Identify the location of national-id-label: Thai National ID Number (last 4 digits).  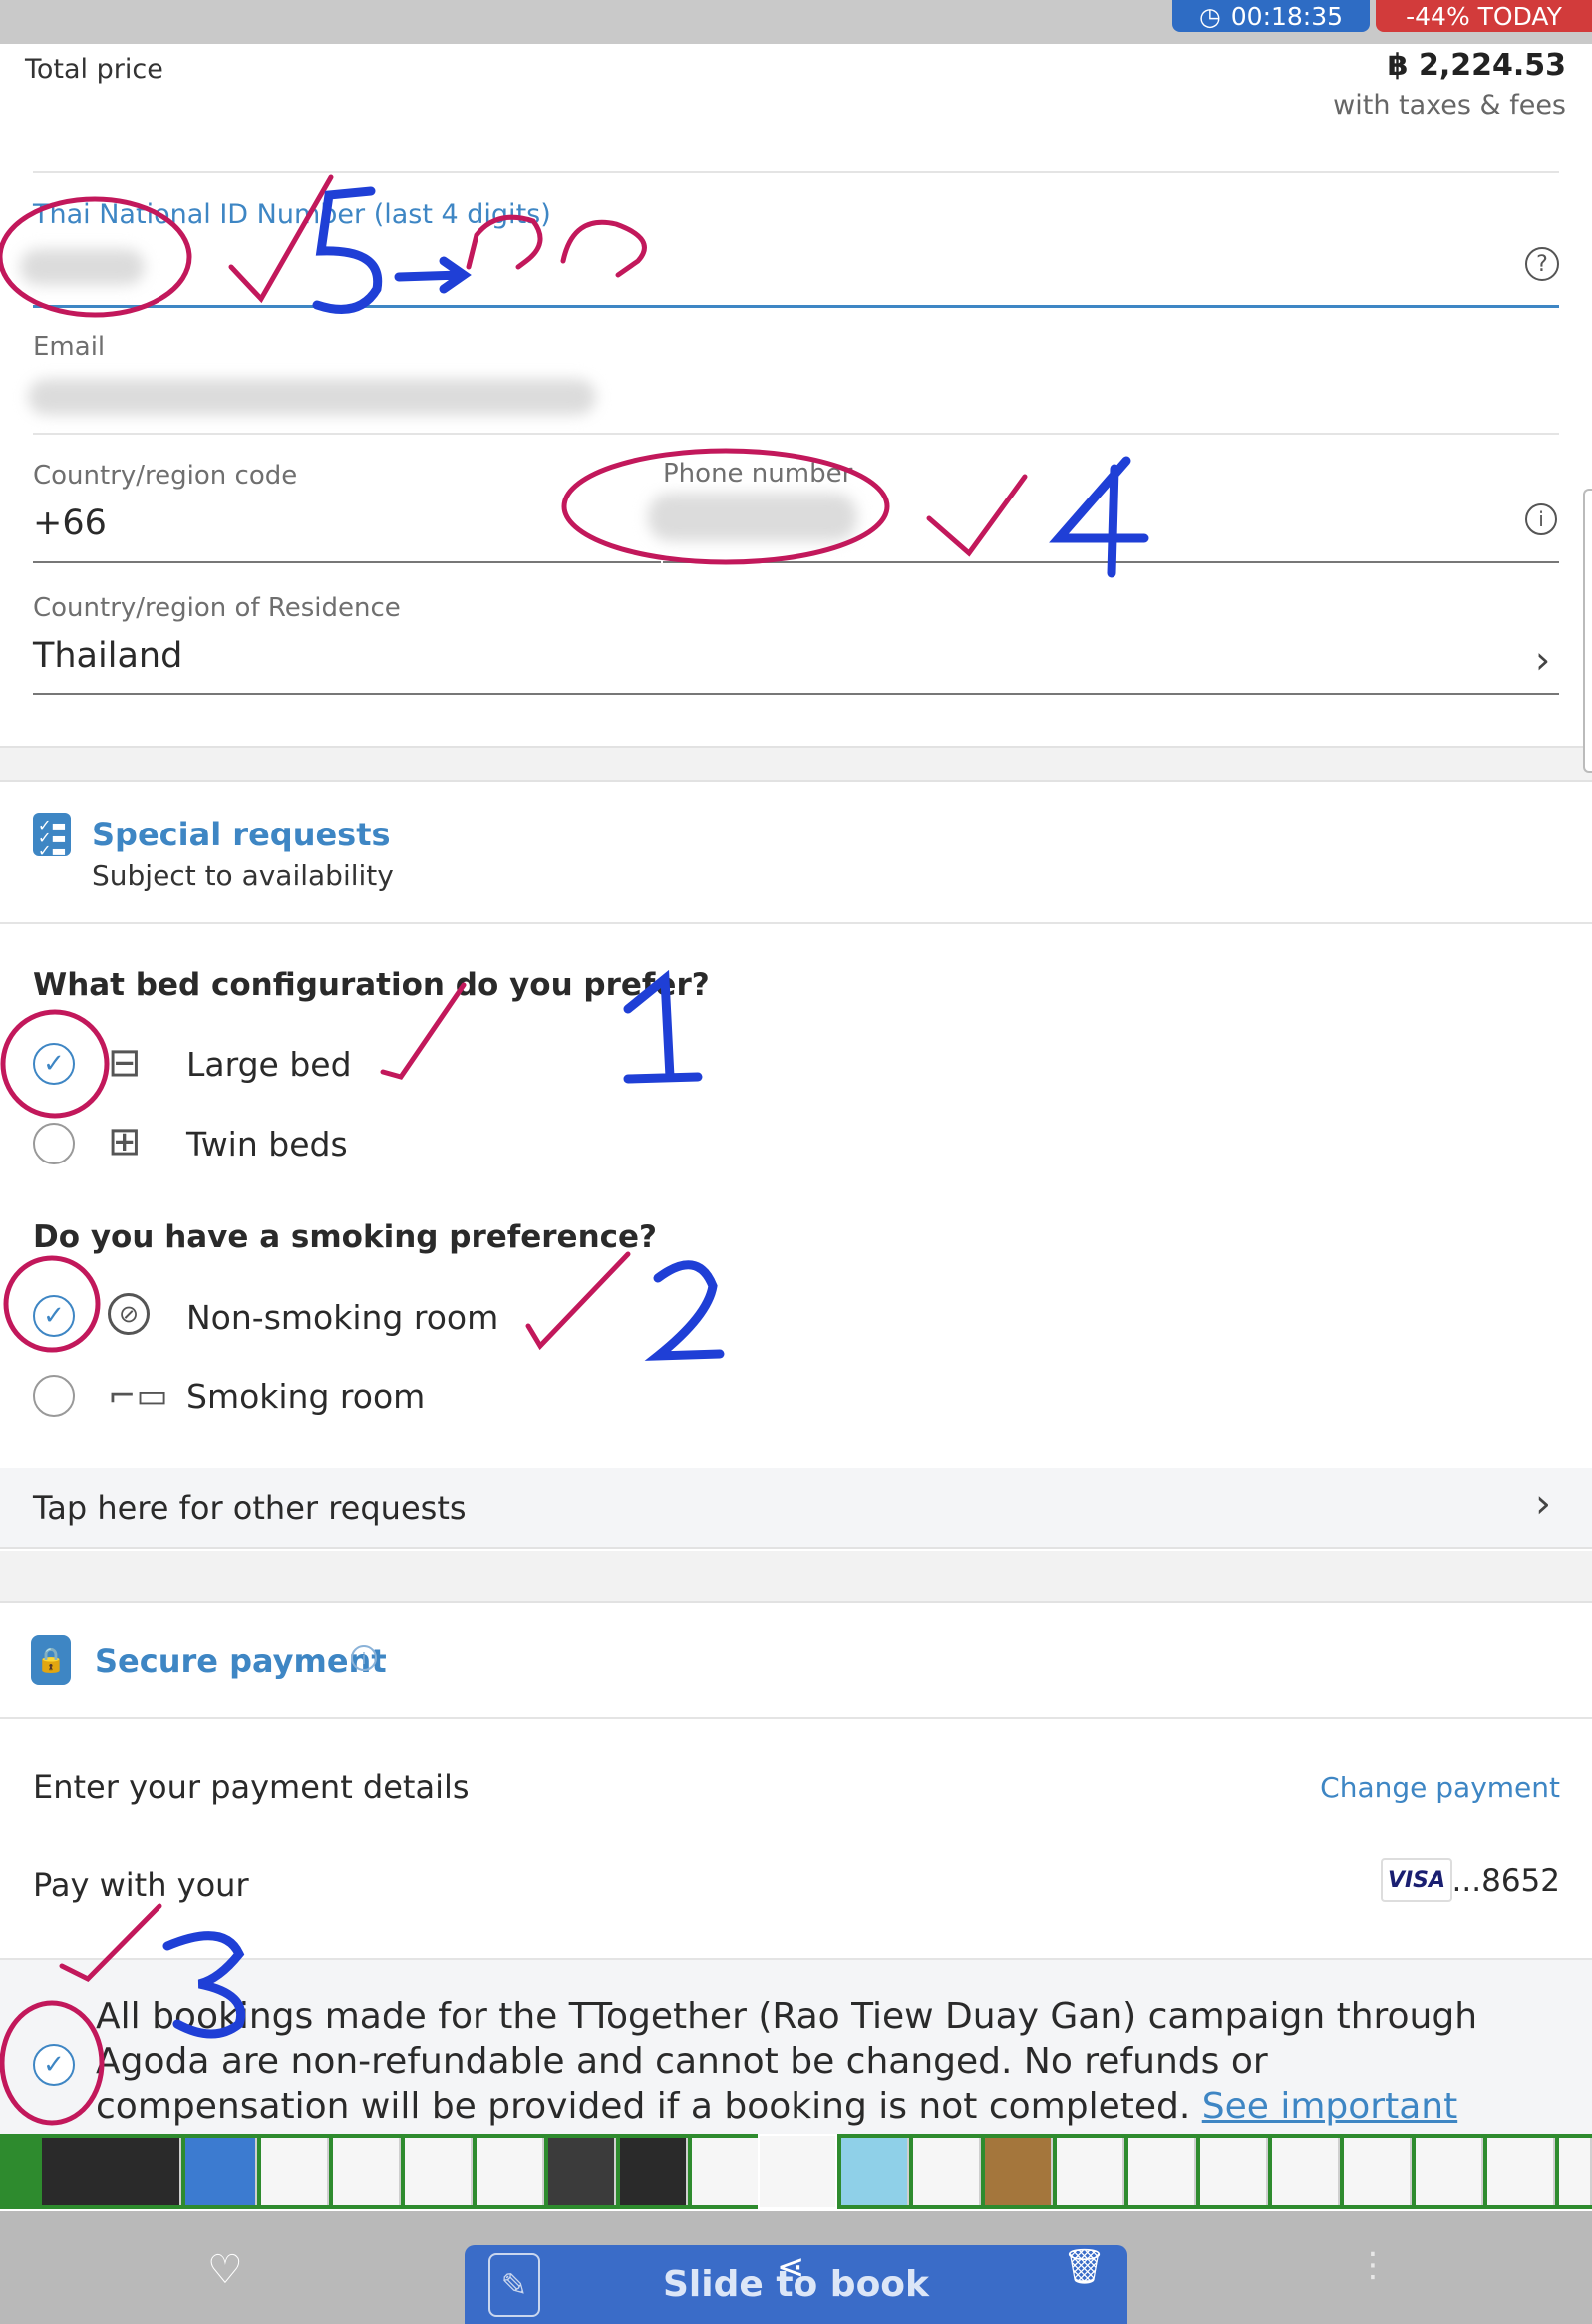
(292, 214).